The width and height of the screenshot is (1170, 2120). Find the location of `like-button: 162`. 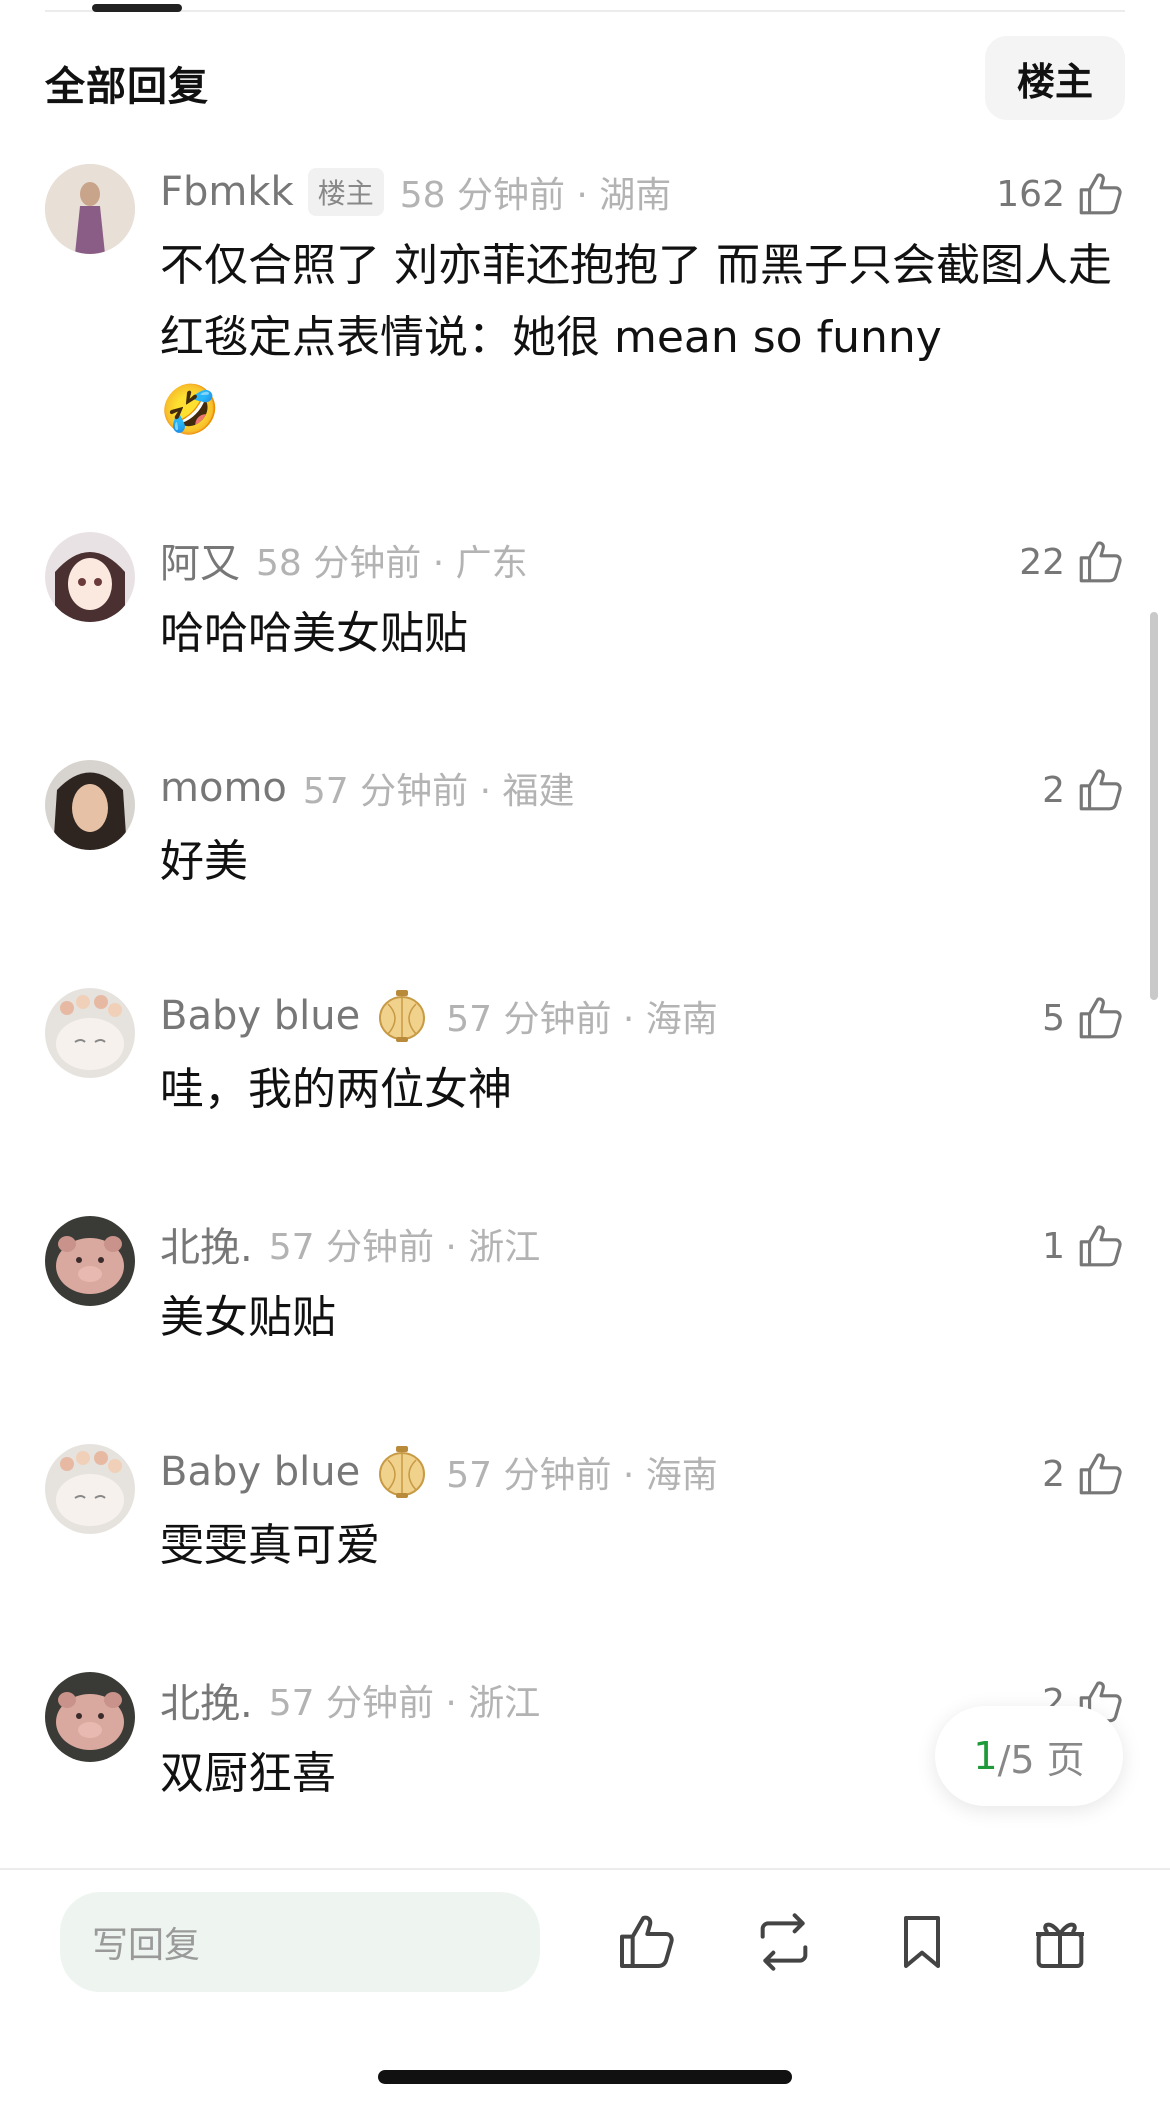

like-button: 162 is located at coordinates (1060, 194).